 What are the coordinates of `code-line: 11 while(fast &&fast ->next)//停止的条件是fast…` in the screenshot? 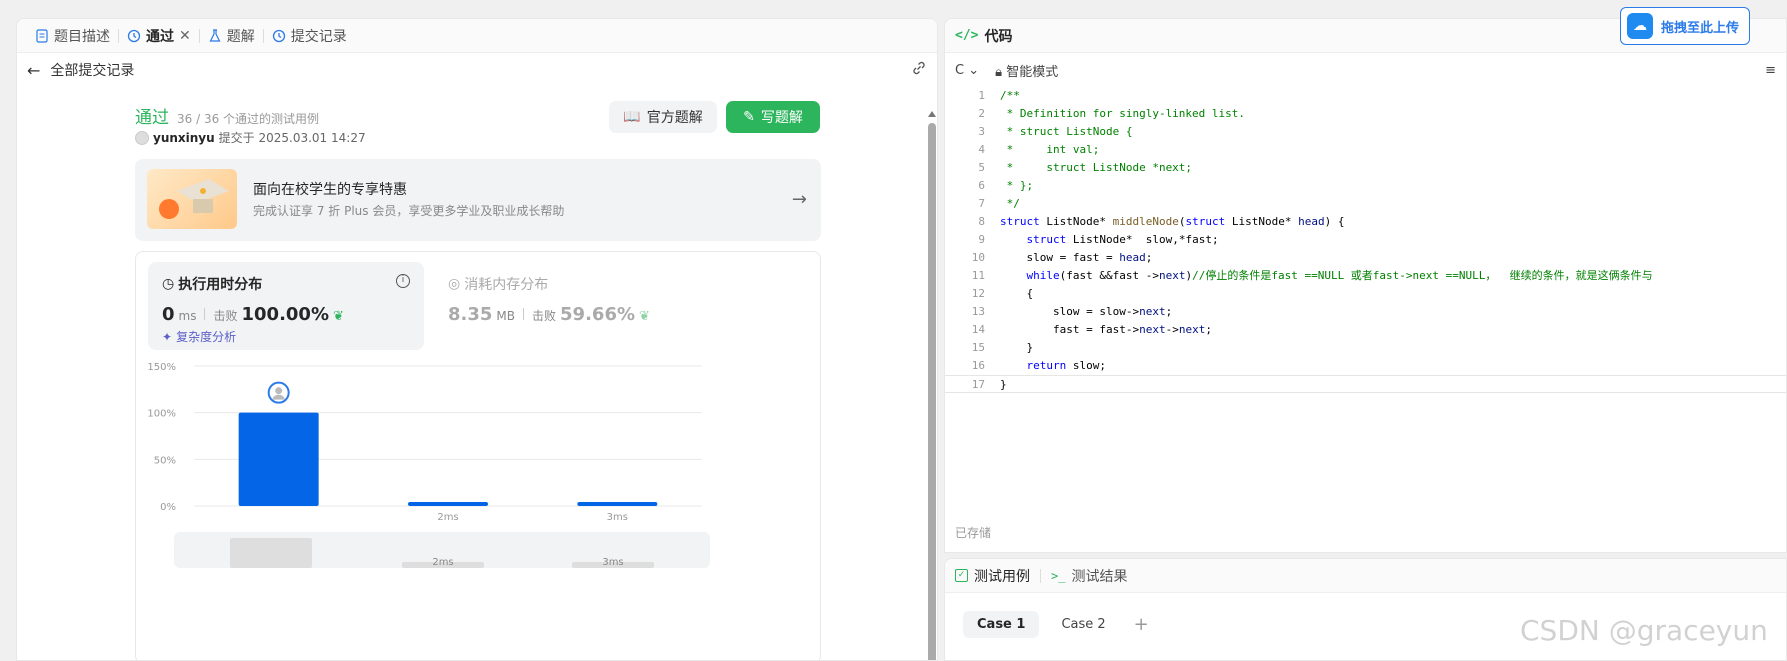 It's located at (1365, 276).